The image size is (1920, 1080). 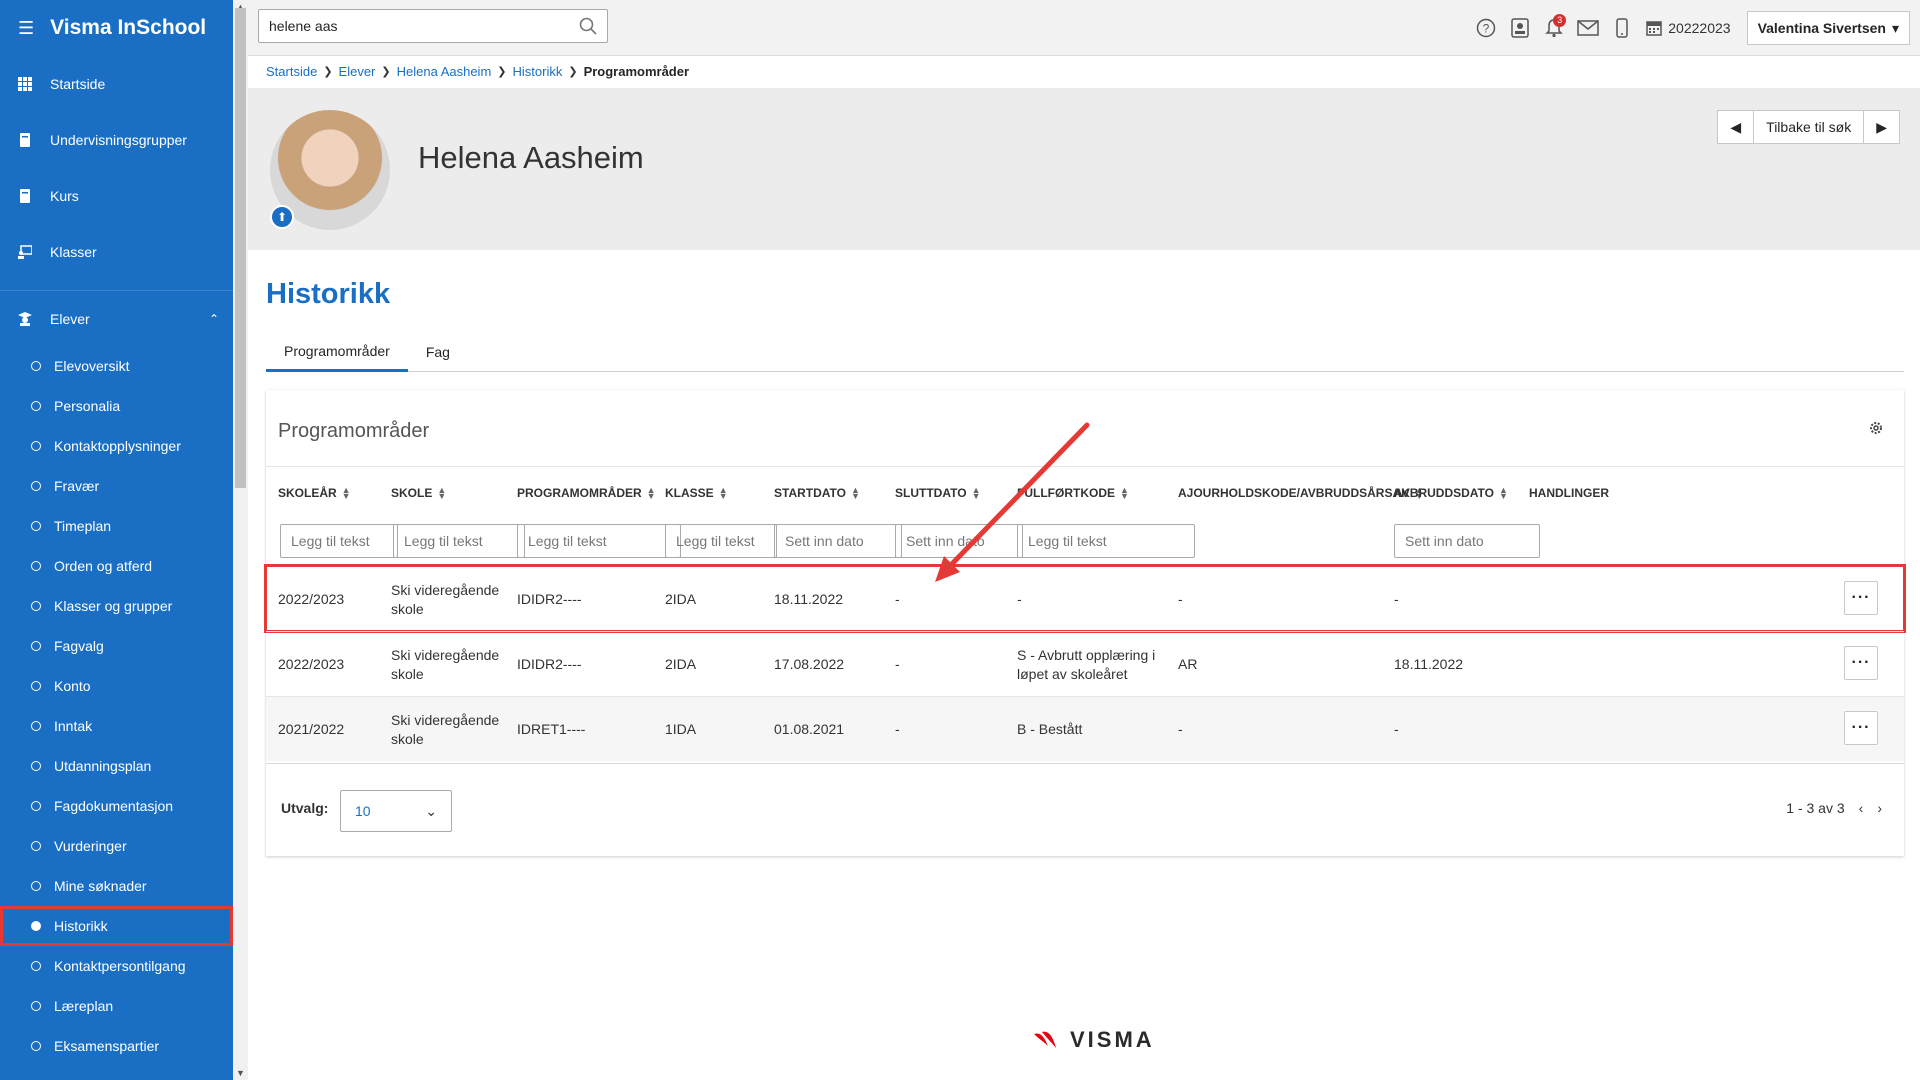 I want to click on caret-right-icon: ▶, so click(x=1881, y=126).